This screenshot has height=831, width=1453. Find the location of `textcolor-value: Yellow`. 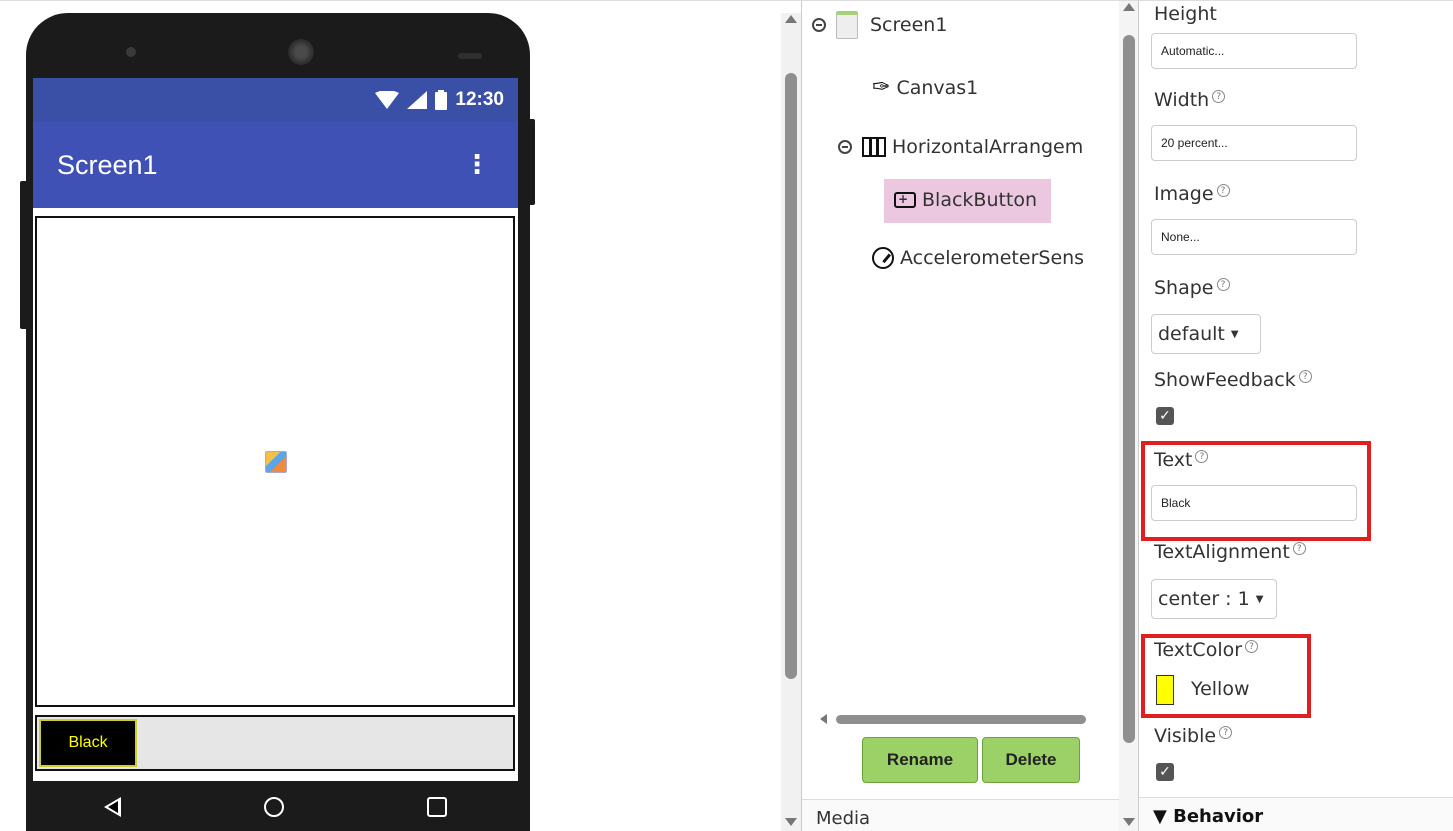

textcolor-value: Yellow is located at coordinates (1220, 689).